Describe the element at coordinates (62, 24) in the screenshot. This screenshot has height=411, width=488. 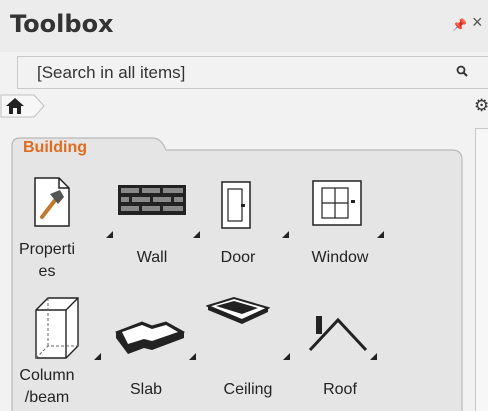
I see `panel-title: Toolbox` at that location.